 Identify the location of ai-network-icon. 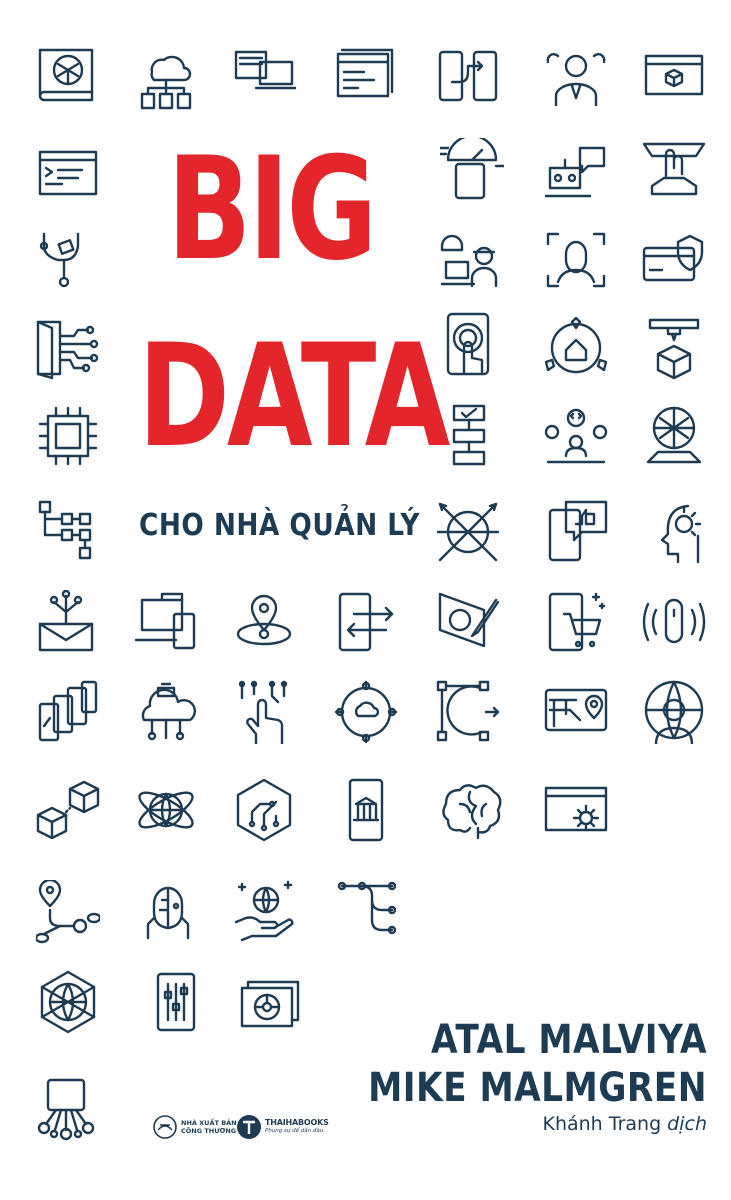
(674, 436).